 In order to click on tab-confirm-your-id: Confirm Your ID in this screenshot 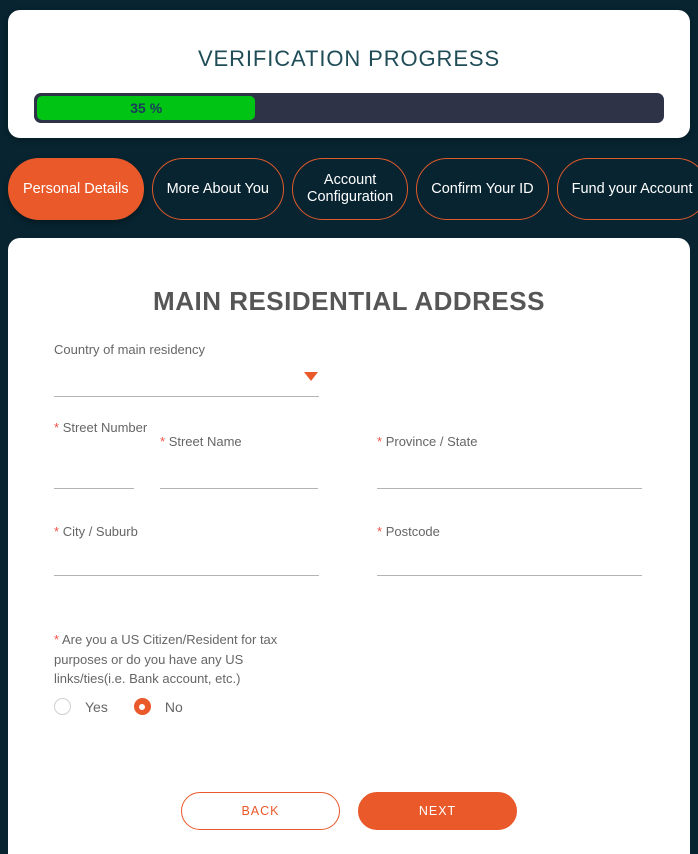, I will do `click(482, 189)`.